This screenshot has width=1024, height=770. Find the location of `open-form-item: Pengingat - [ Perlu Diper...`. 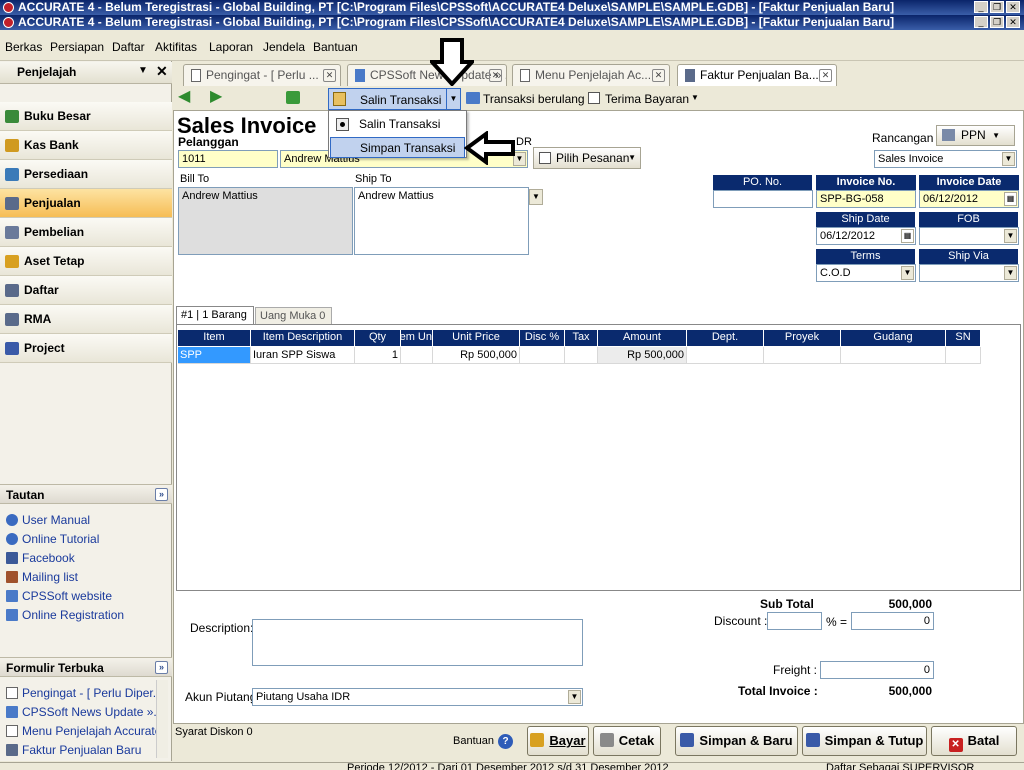

open-form-item: Pengingat - [ Perlu Diper... is located at coordinates (84, 693).